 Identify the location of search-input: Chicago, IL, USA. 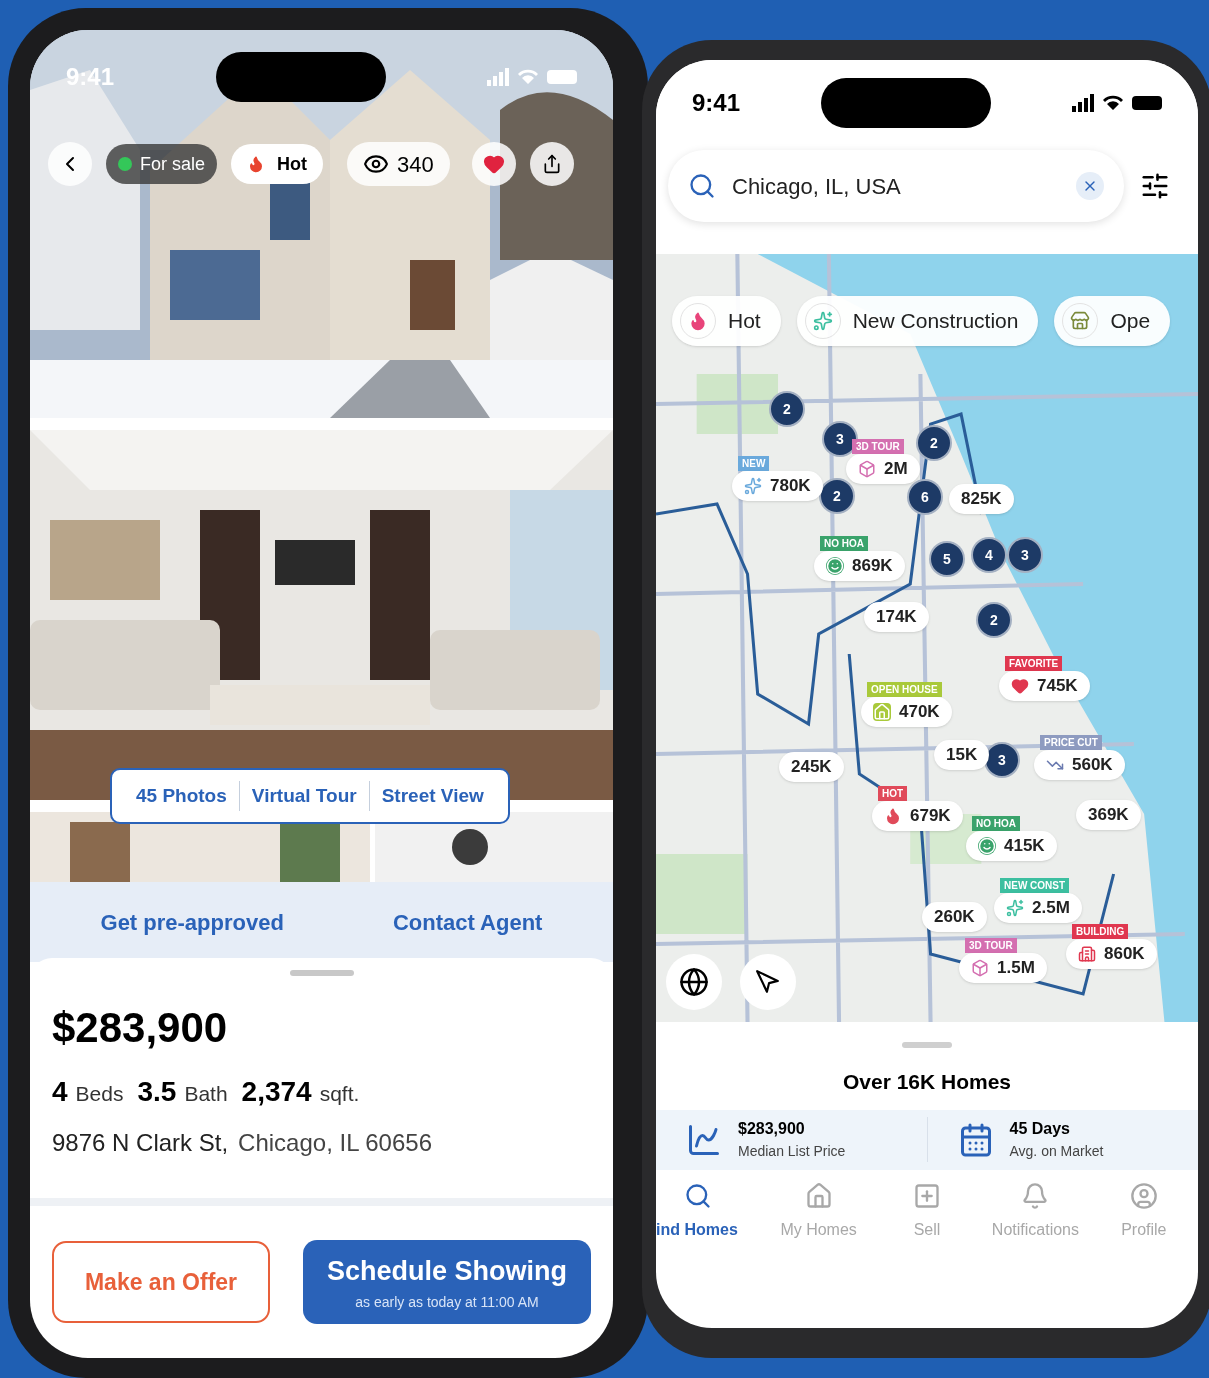
(896, 186).